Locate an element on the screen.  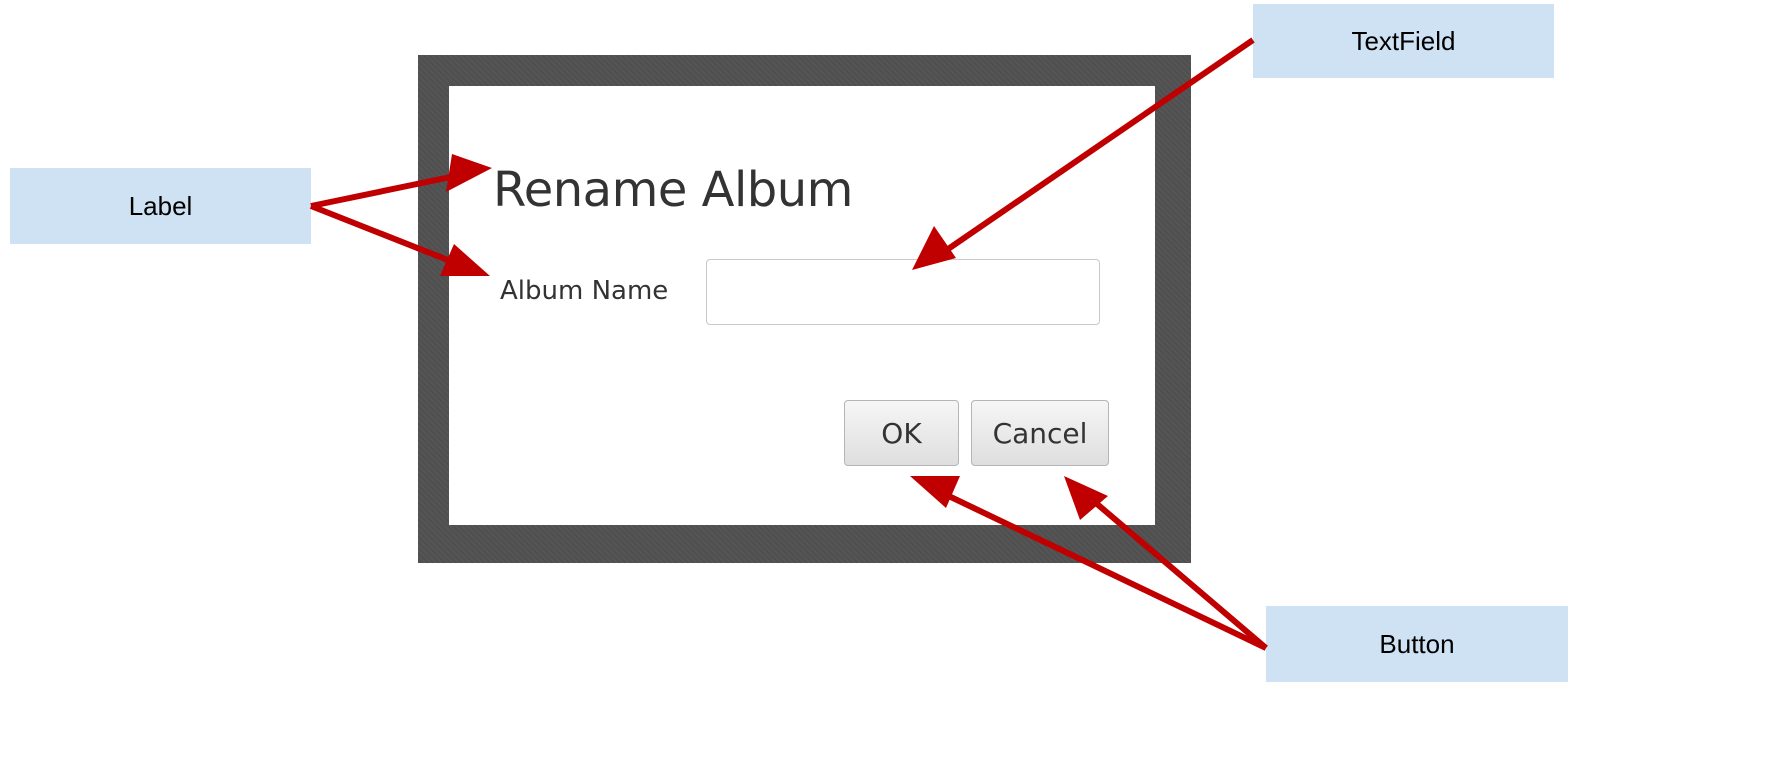
dialog-title: Rename Album is located at coordinates (673, 190).